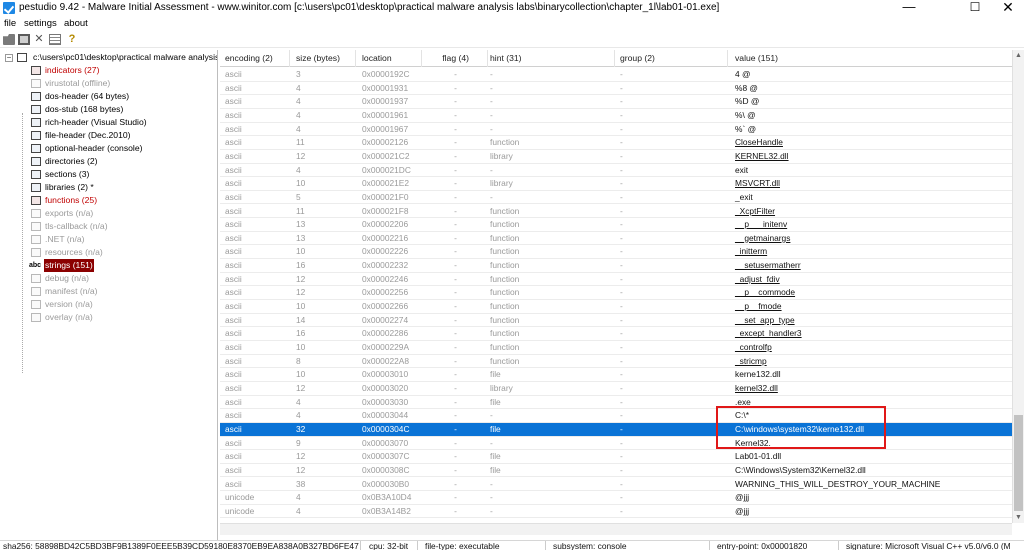 The width and height of the screenshot is (1024, 550). Describe the element at coordinates (10, 23) in the screenshot. I see `menu-file: file` at that location.